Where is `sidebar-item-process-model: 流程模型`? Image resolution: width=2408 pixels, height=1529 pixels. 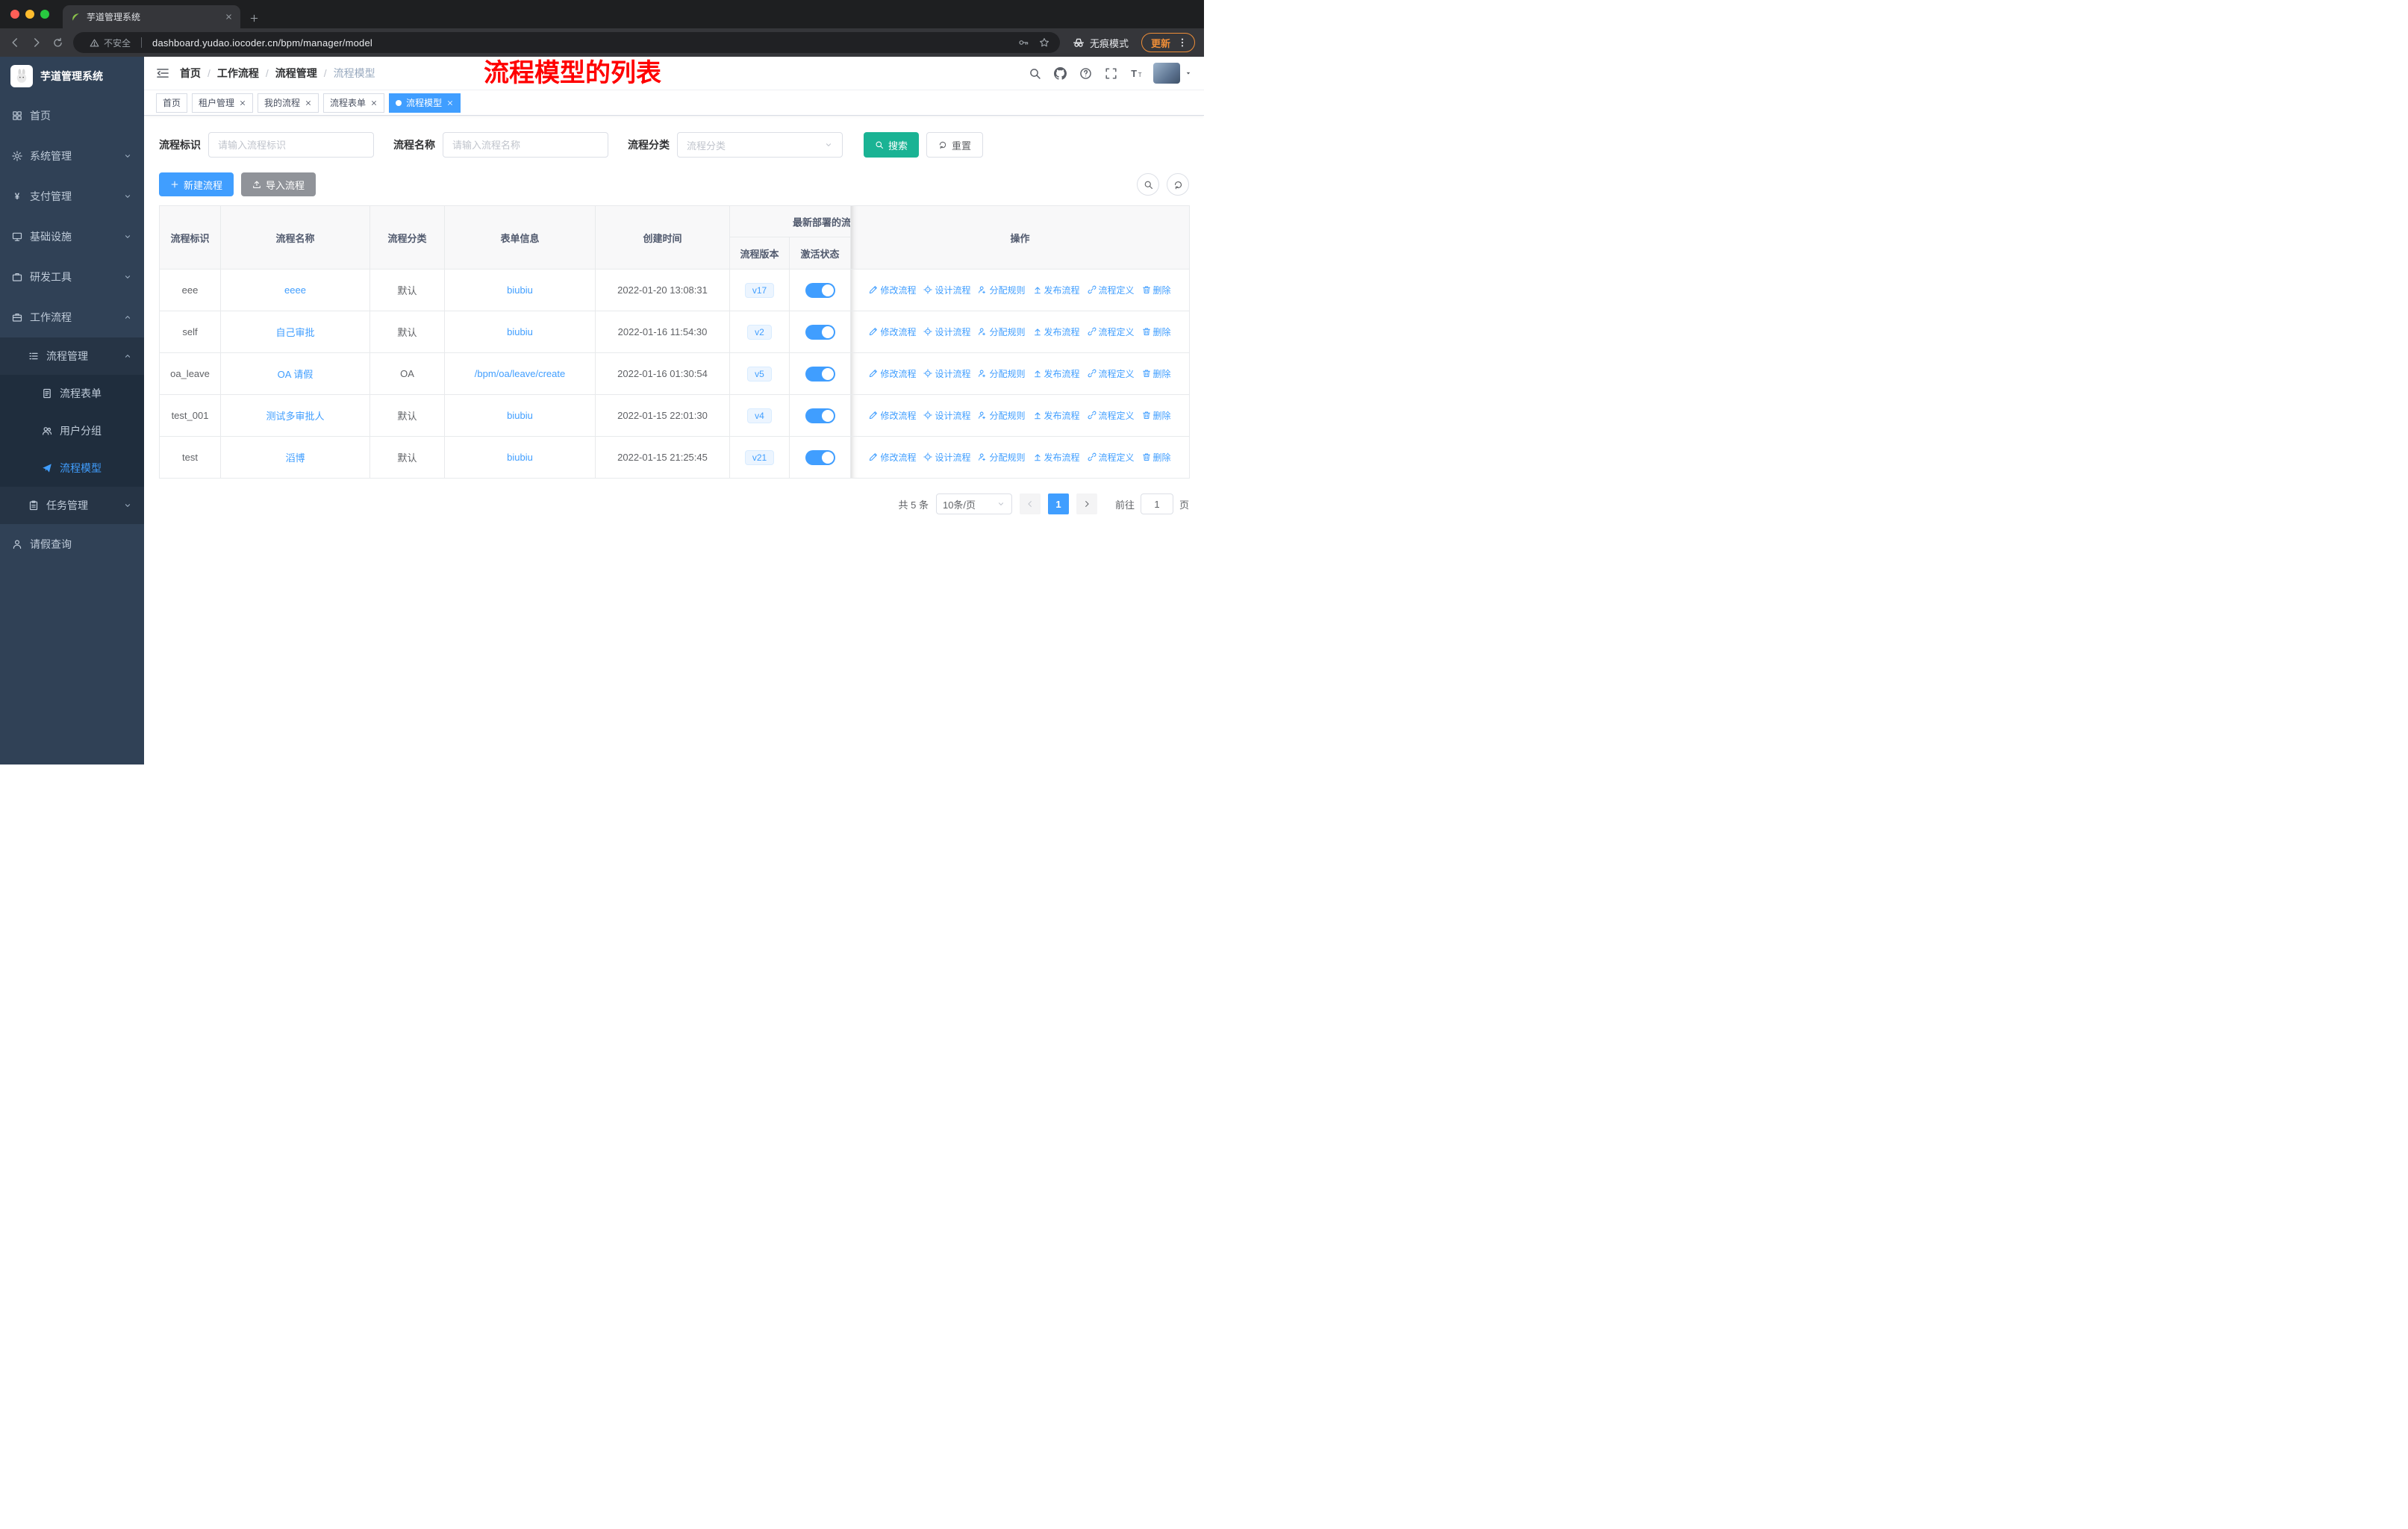 sidebar-item-process-model: 流程模型 is located at coordinates (72, 468).